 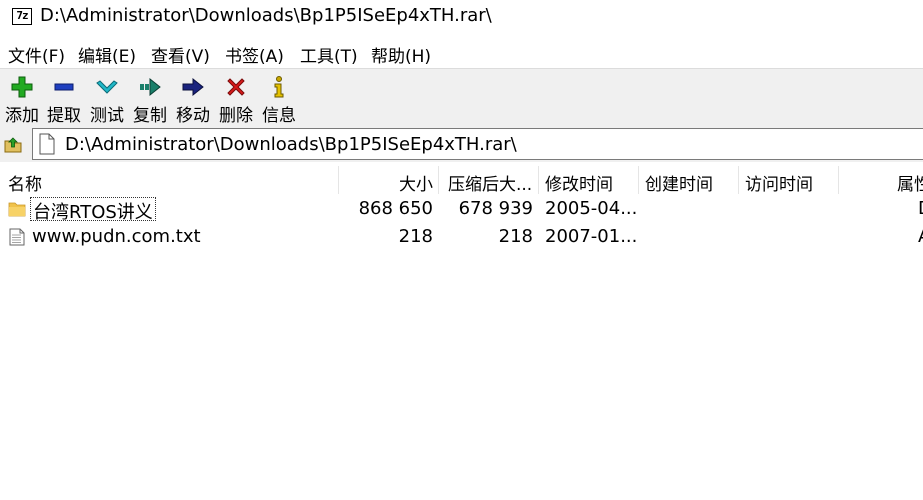 What do you see at coordinates (401, 54) in the screenshot?
I see `menu-help: 帮助(H)` at bounding box center [401, 54].